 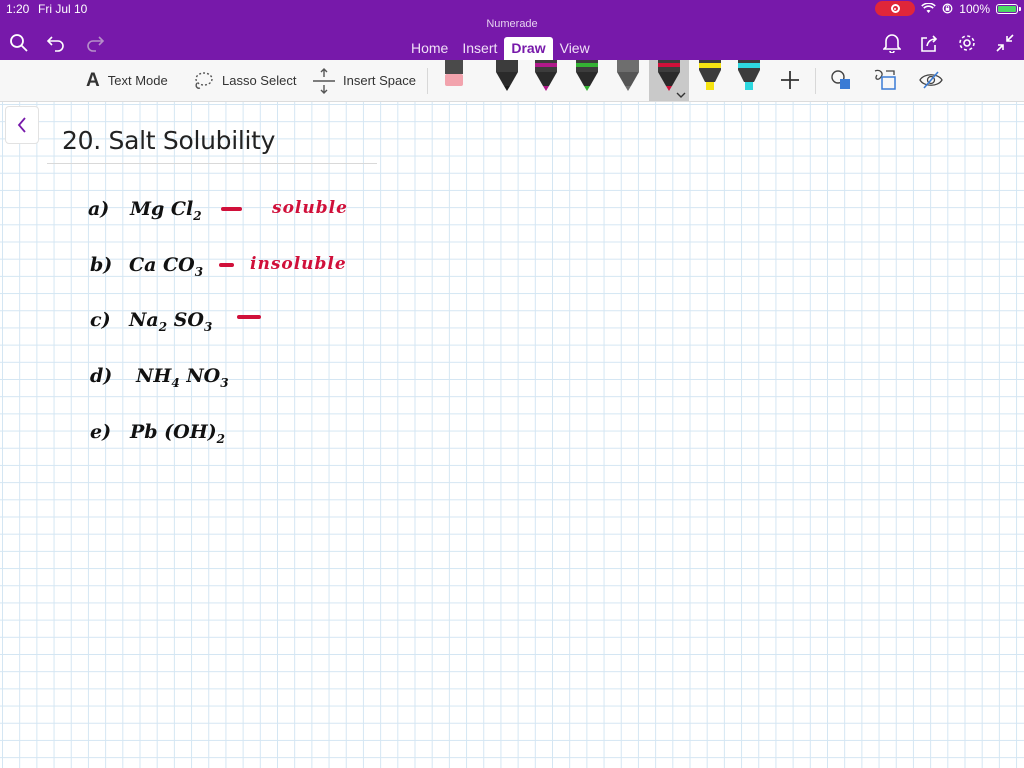 What do you see at coordinates (1008, 8) in the screenshot?
I see `battery-icon` at bounding box center [1008, 8].